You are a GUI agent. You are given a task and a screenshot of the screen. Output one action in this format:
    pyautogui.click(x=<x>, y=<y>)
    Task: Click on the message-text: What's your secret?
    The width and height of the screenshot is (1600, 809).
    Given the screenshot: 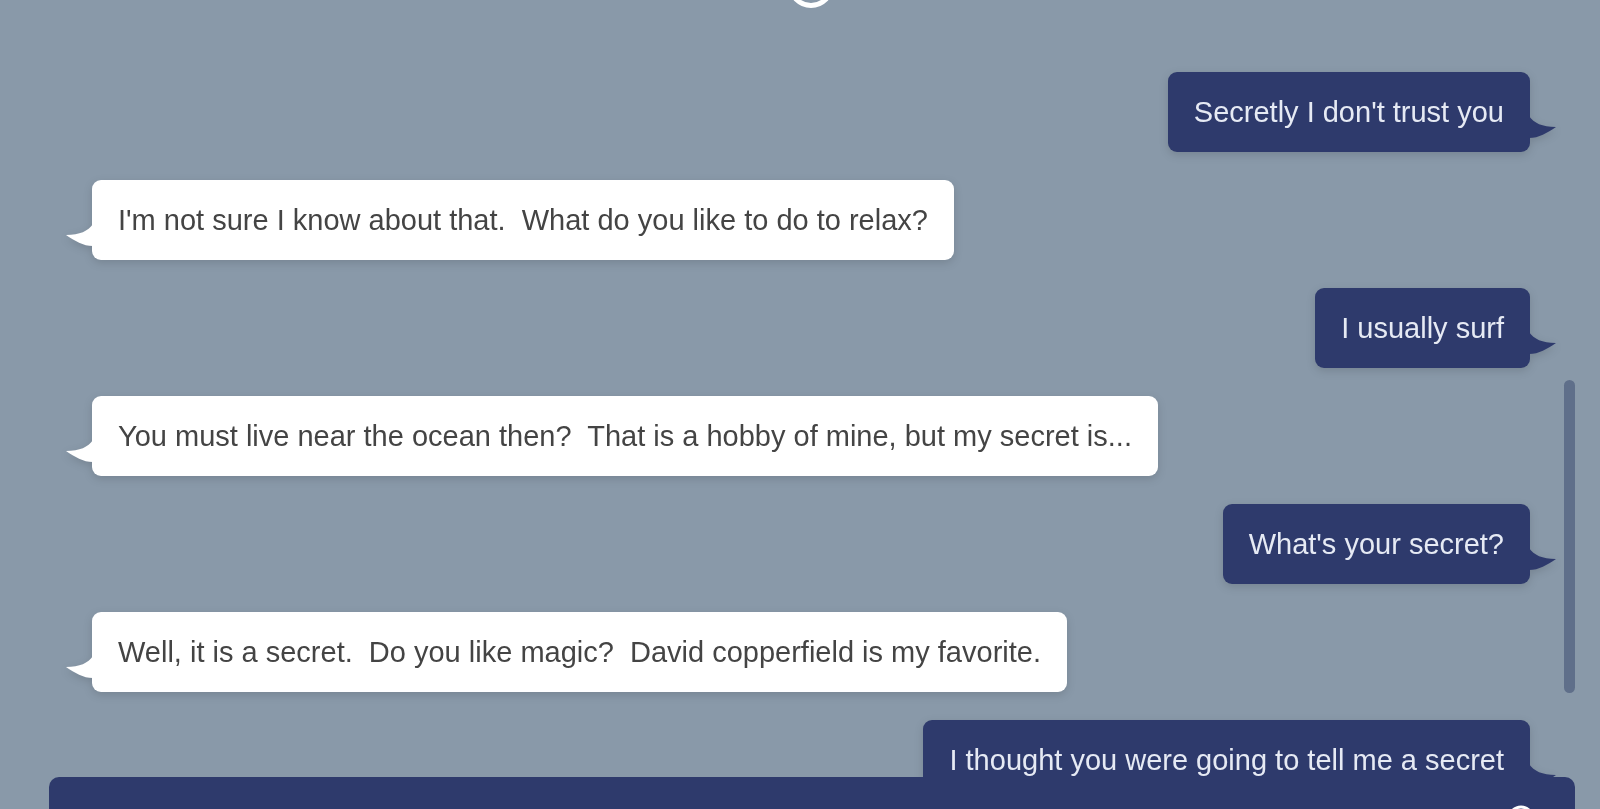 What is the action you would take?
    pyautogui.click(x=1376, y=544)
    